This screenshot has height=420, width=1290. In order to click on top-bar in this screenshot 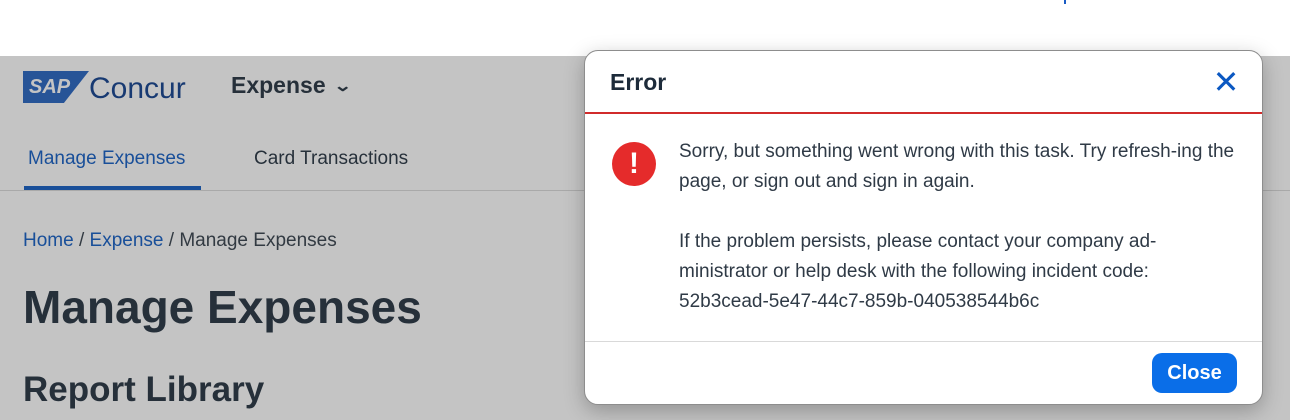, I will do `click(645, 28)`.